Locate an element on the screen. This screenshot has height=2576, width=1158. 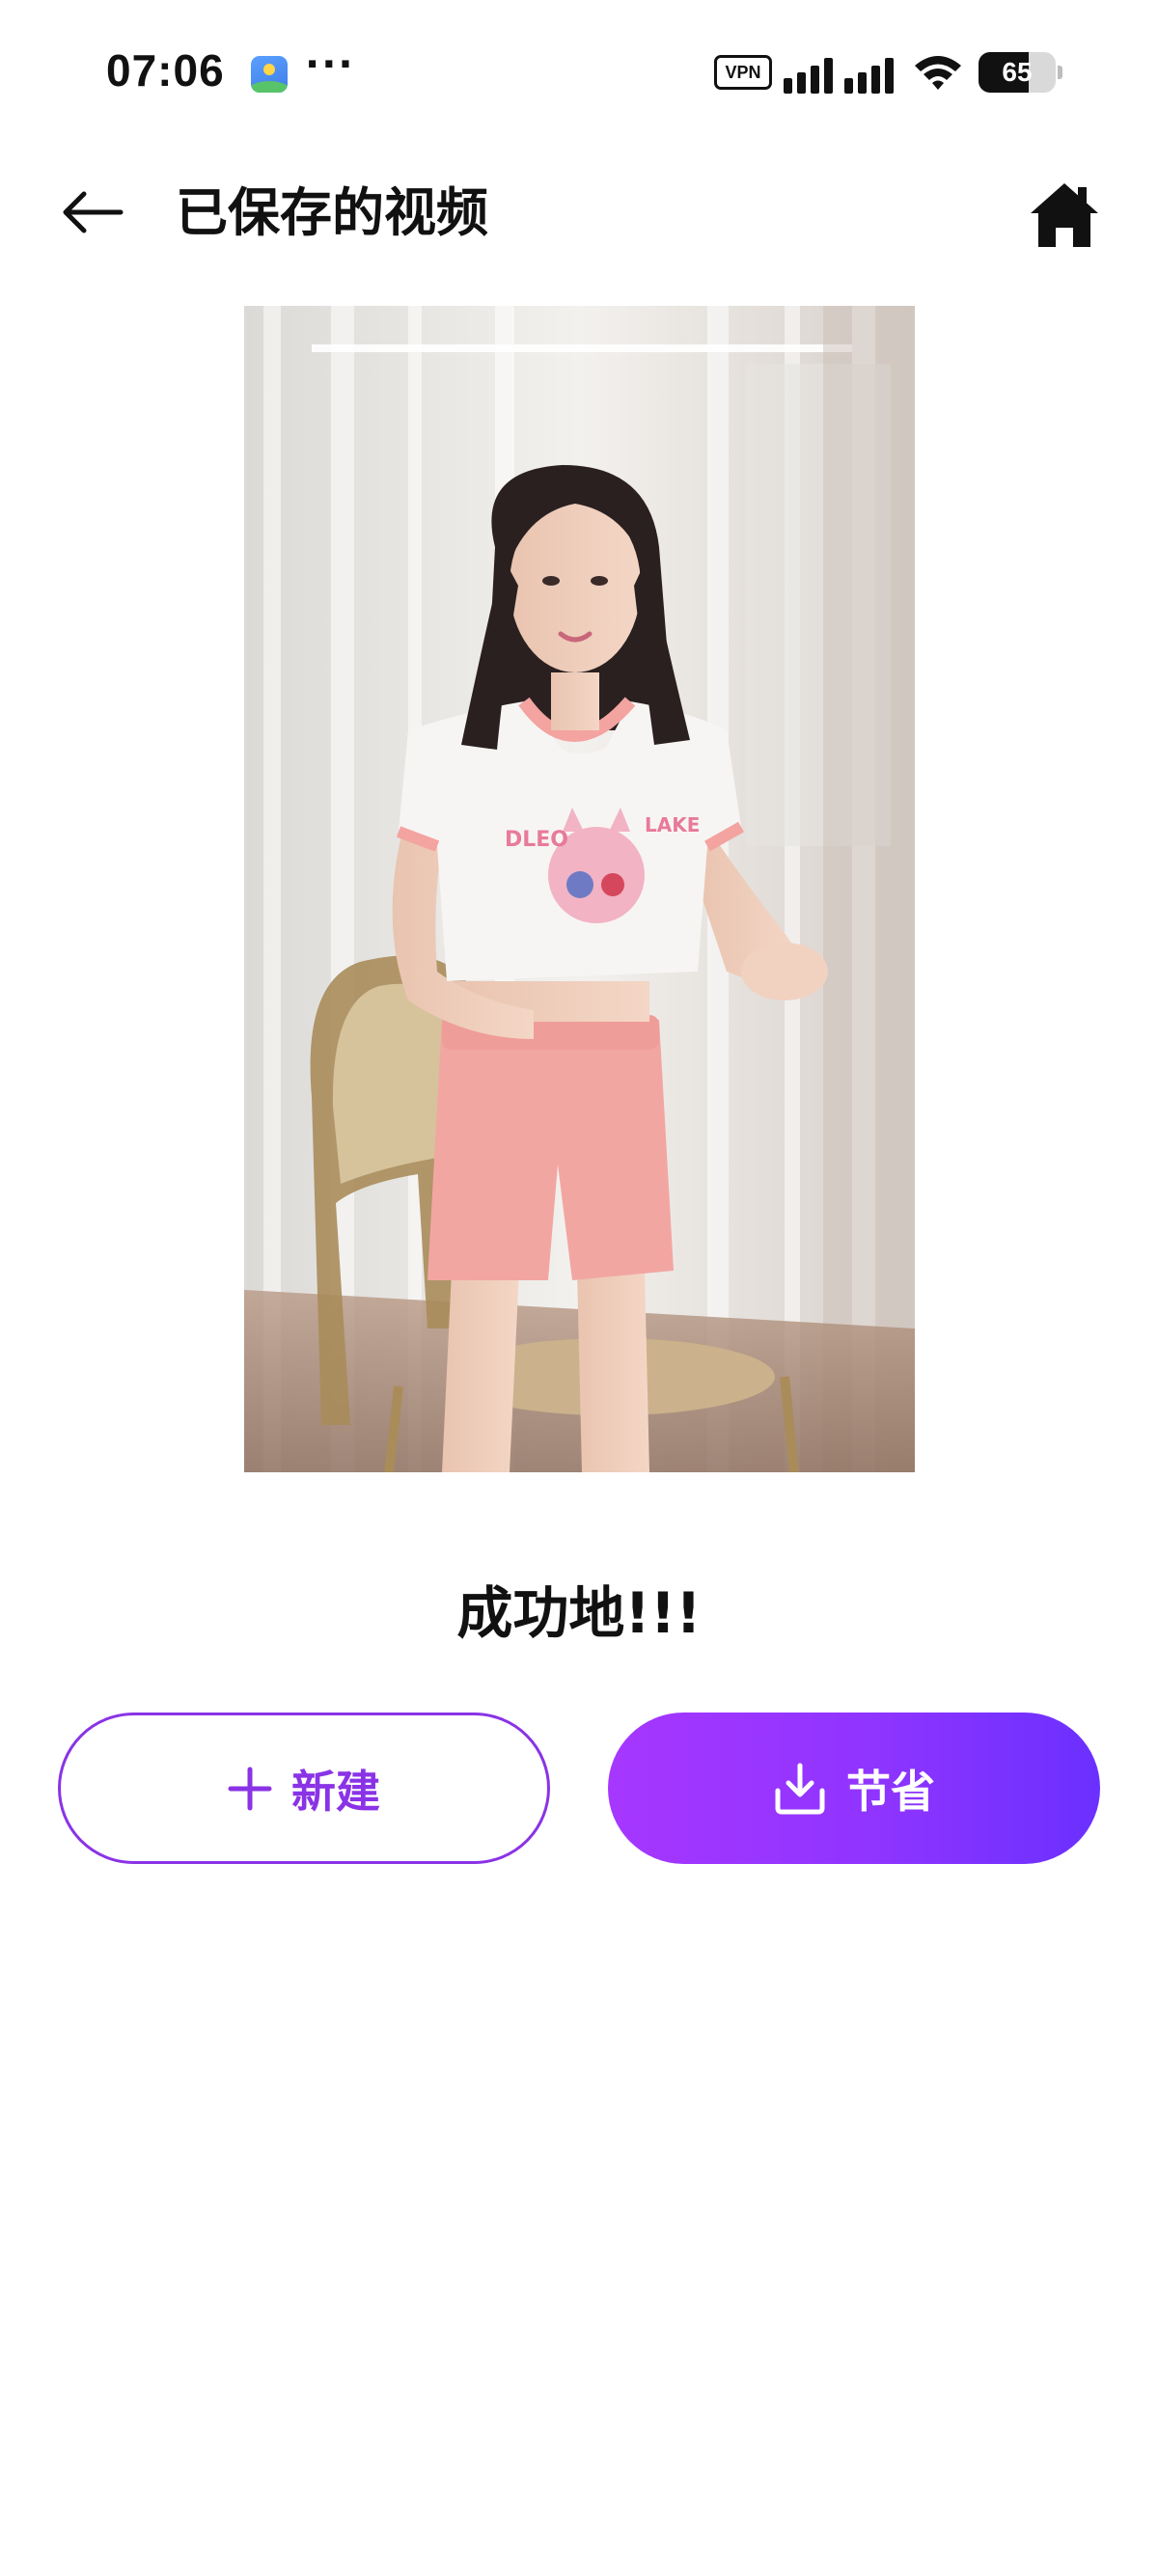
back-arrow-icon is located at coordinates (93, 212).